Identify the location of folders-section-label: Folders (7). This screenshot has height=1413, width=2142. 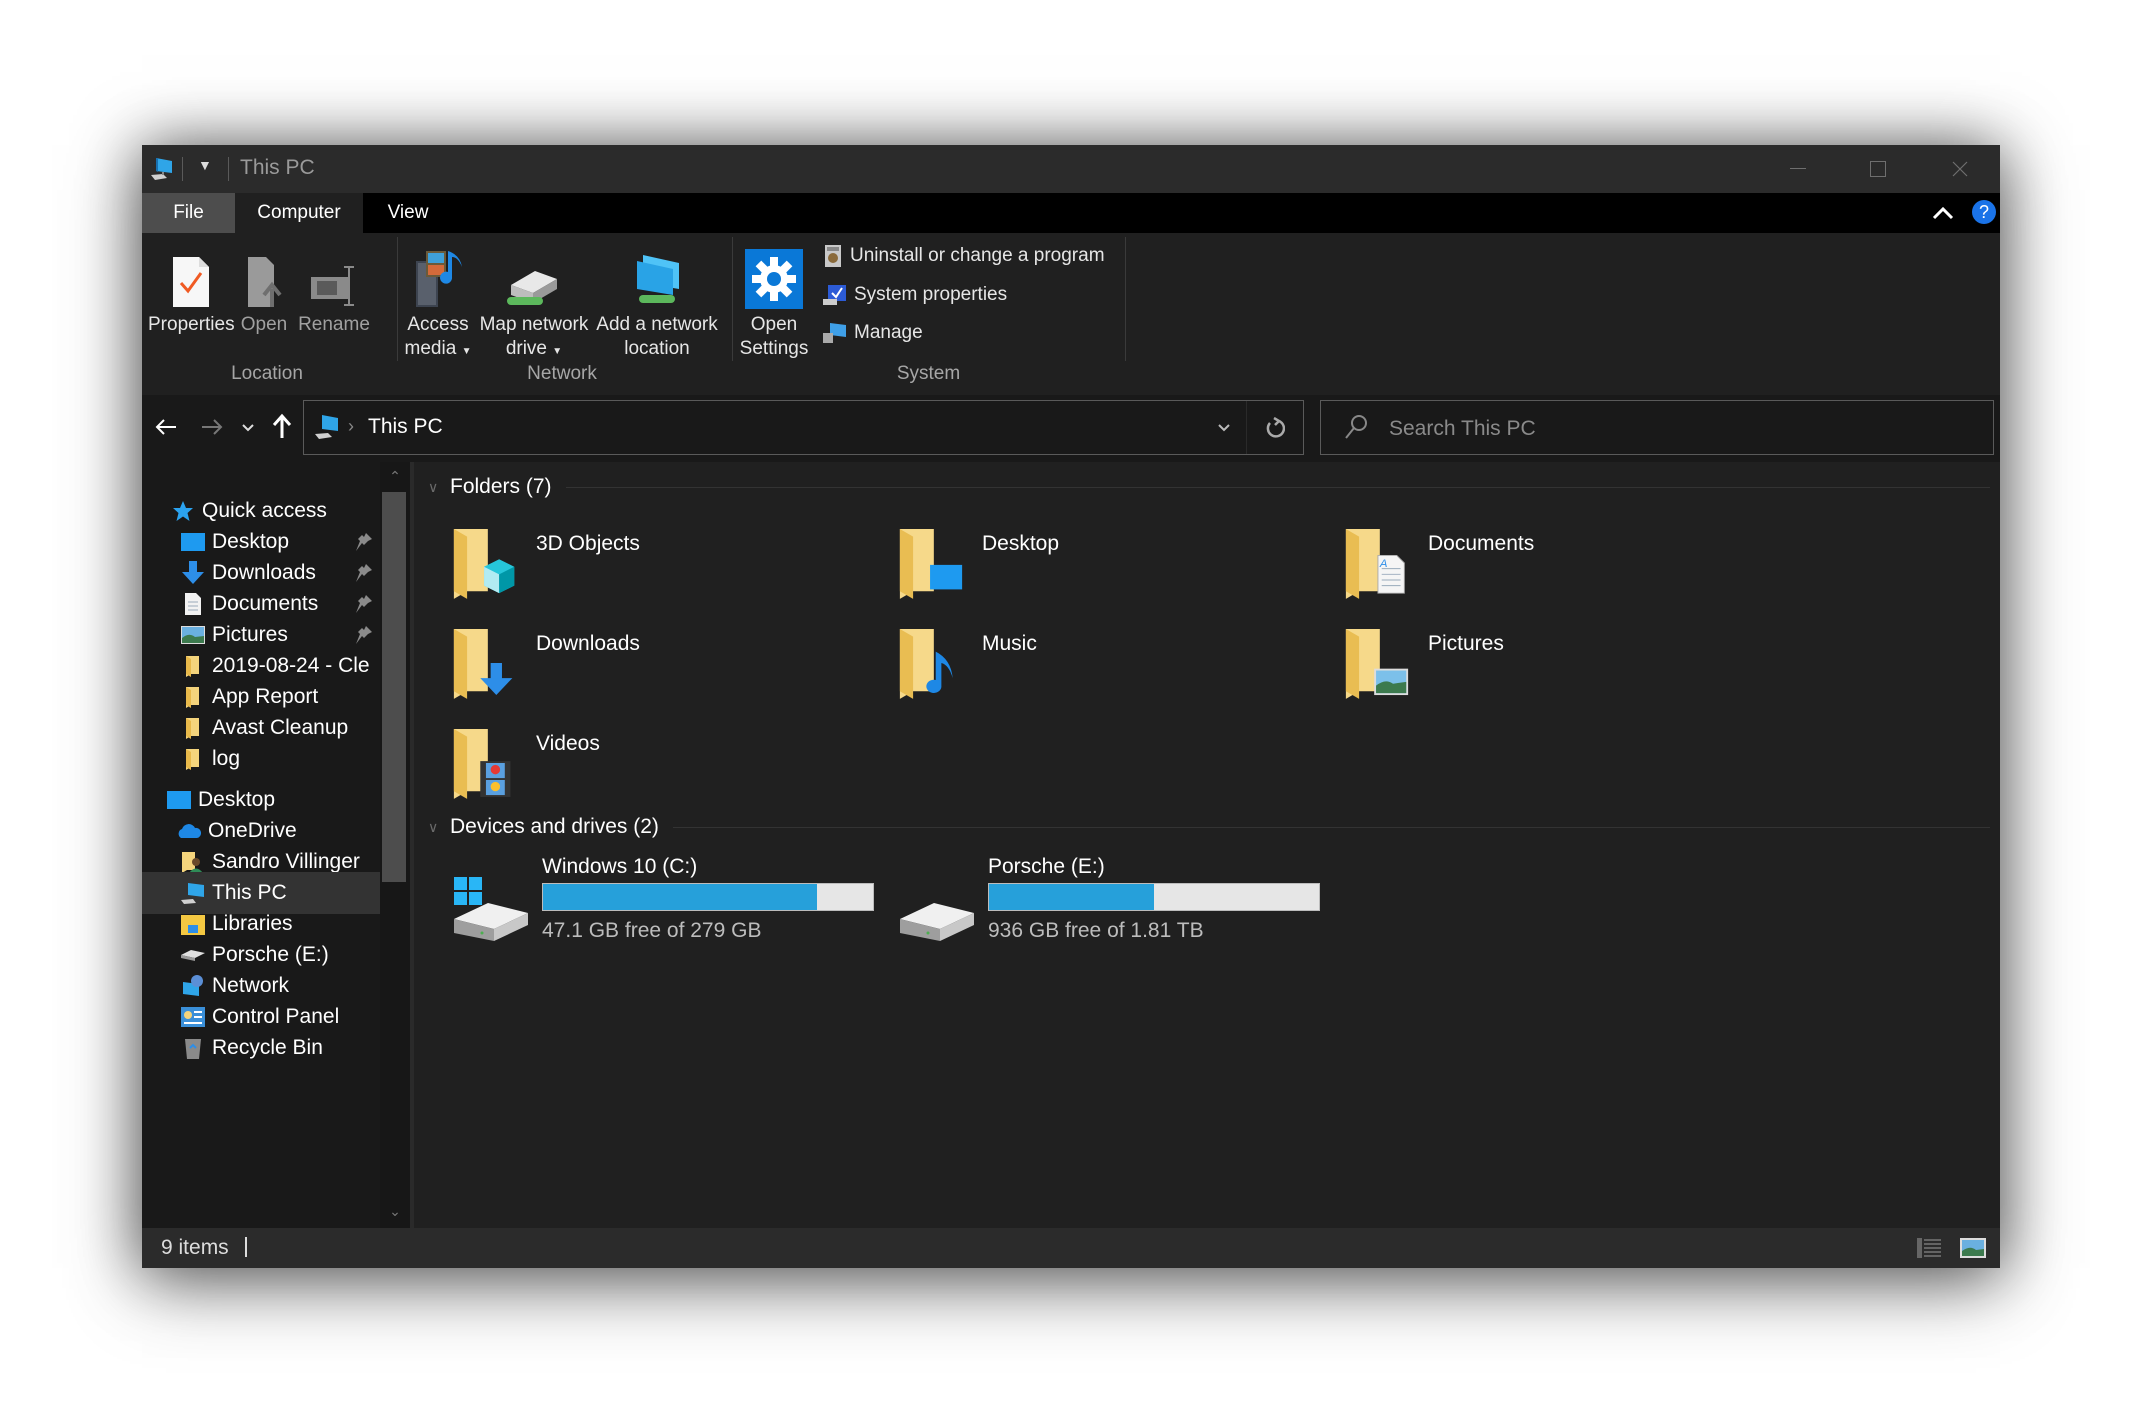
(501, 486).